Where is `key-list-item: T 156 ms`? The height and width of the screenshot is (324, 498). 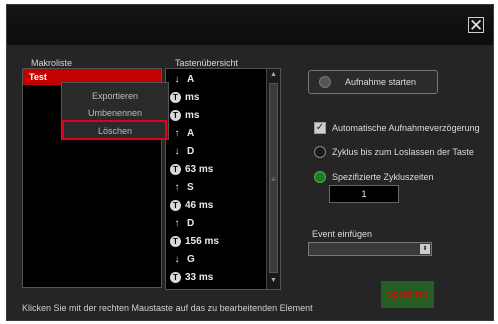
key-list-item: T 156 ms is located at coordinates (194, 242).